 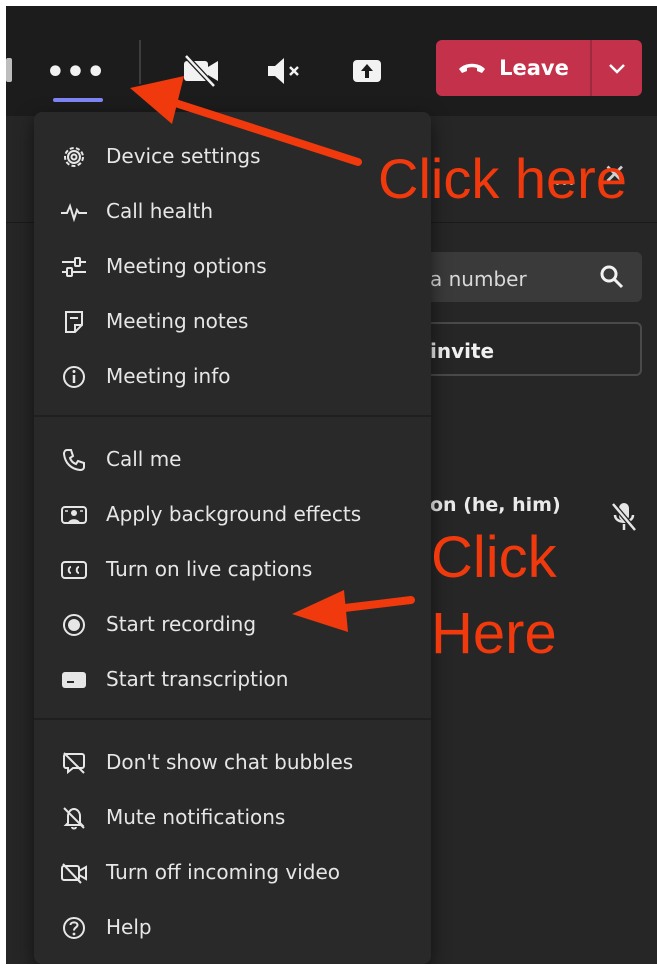 What do you see at coordinates (246, 121) in the screenshot?
I see `annotation-arrow-top` at bounding box center [246, 121].